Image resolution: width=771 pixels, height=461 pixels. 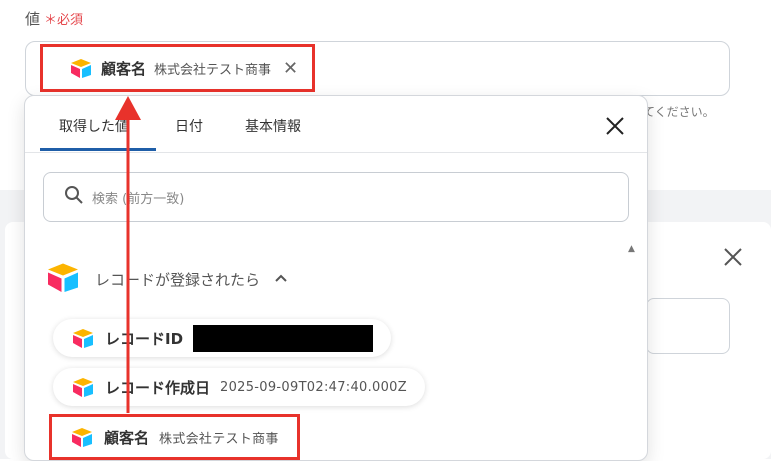 I want to click on section-header: レコードが登録されたら, so click(x=166, y=279).